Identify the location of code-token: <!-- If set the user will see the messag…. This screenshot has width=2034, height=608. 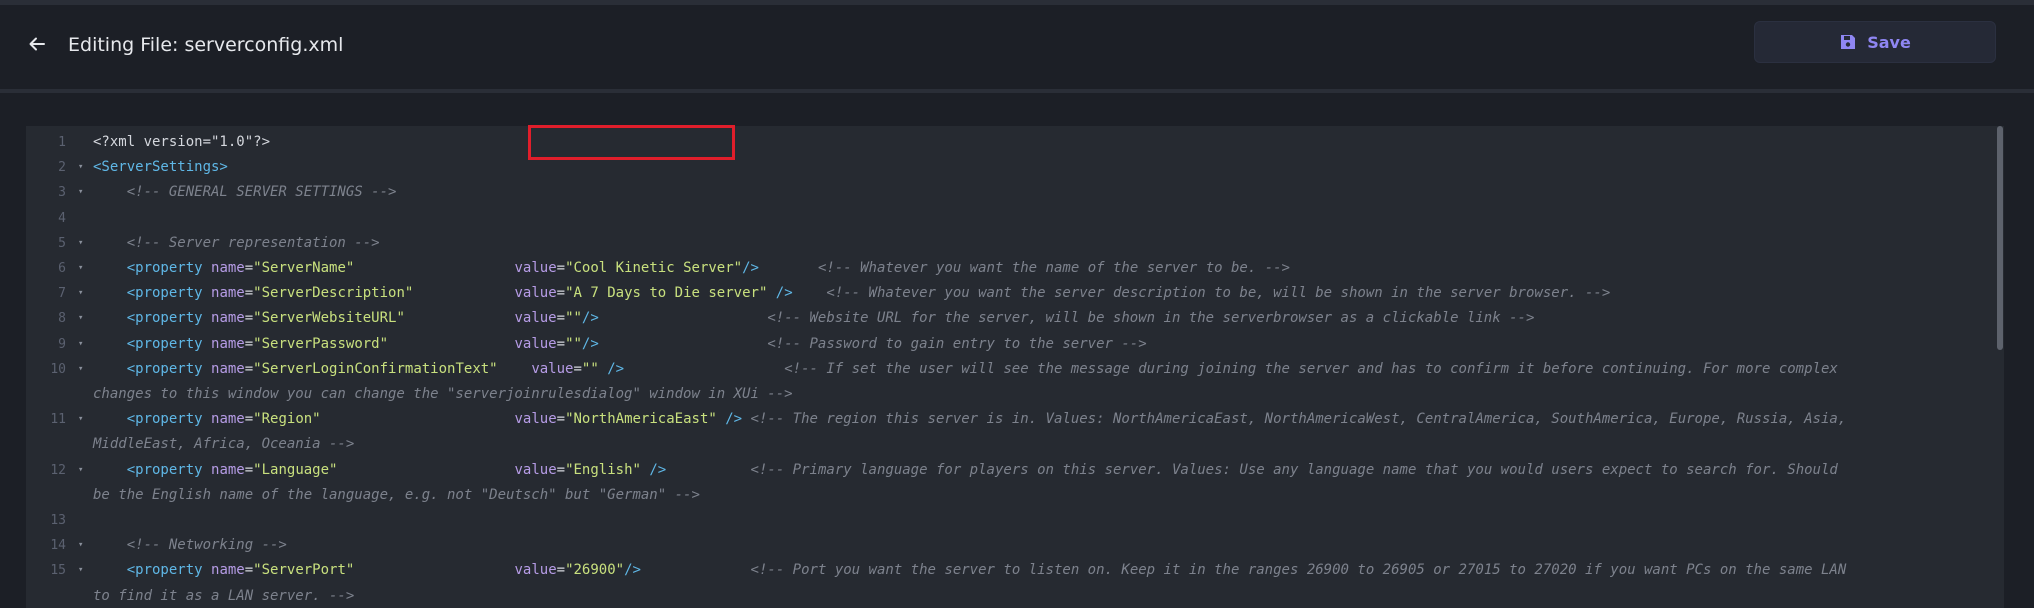
(1311, 368).